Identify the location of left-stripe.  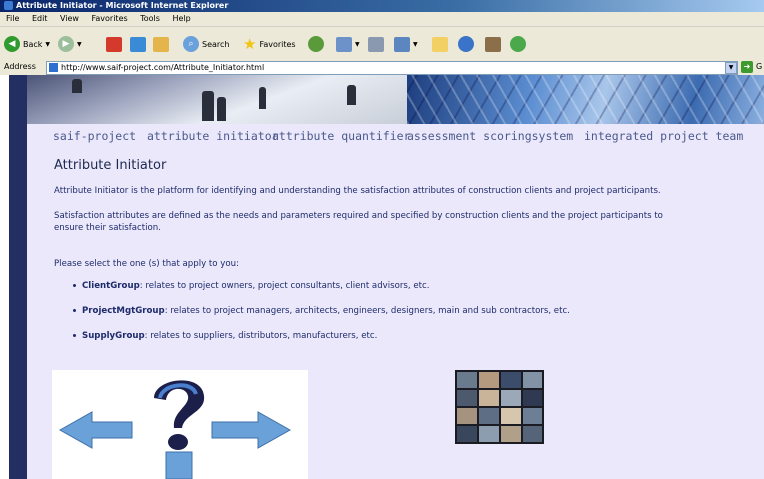
(18, 277).